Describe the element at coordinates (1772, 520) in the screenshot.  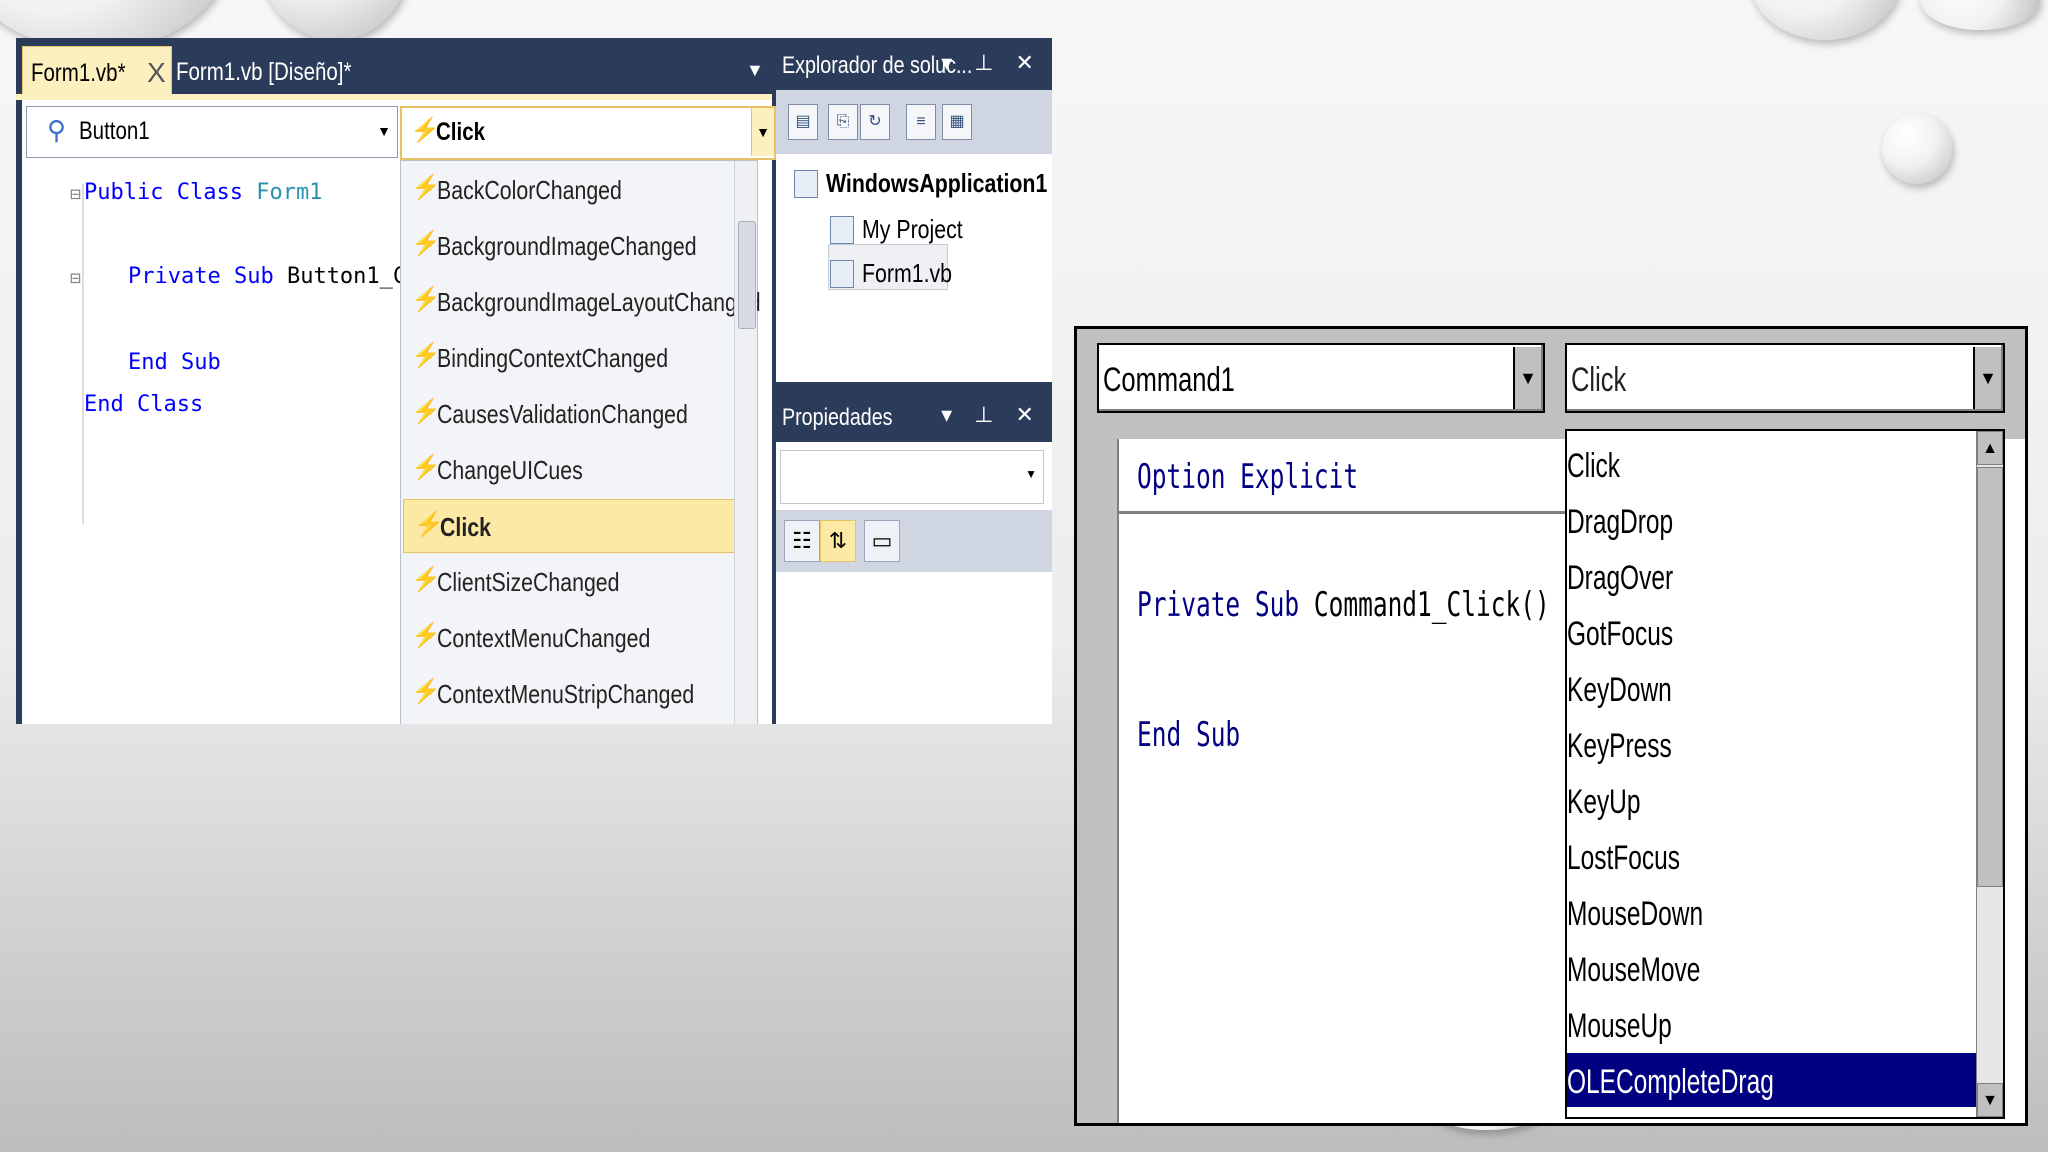
I see `list-item: DragDrop` at that location.